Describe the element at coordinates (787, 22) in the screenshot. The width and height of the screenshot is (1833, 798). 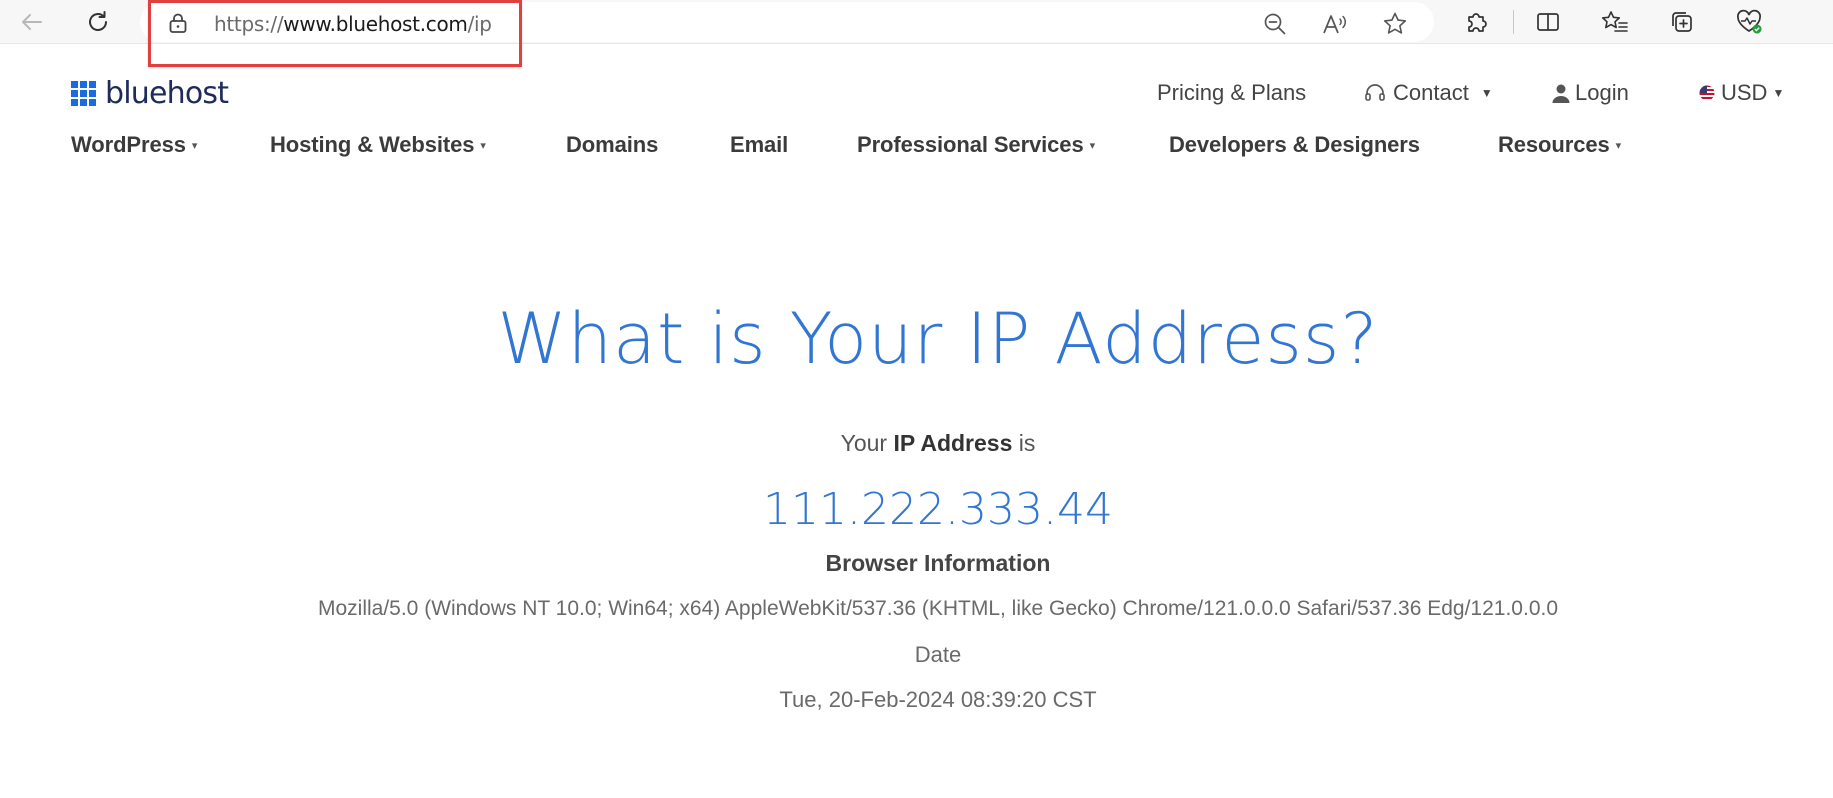
I see `address-bar: https://www.bluehost.com/ip` at that location.